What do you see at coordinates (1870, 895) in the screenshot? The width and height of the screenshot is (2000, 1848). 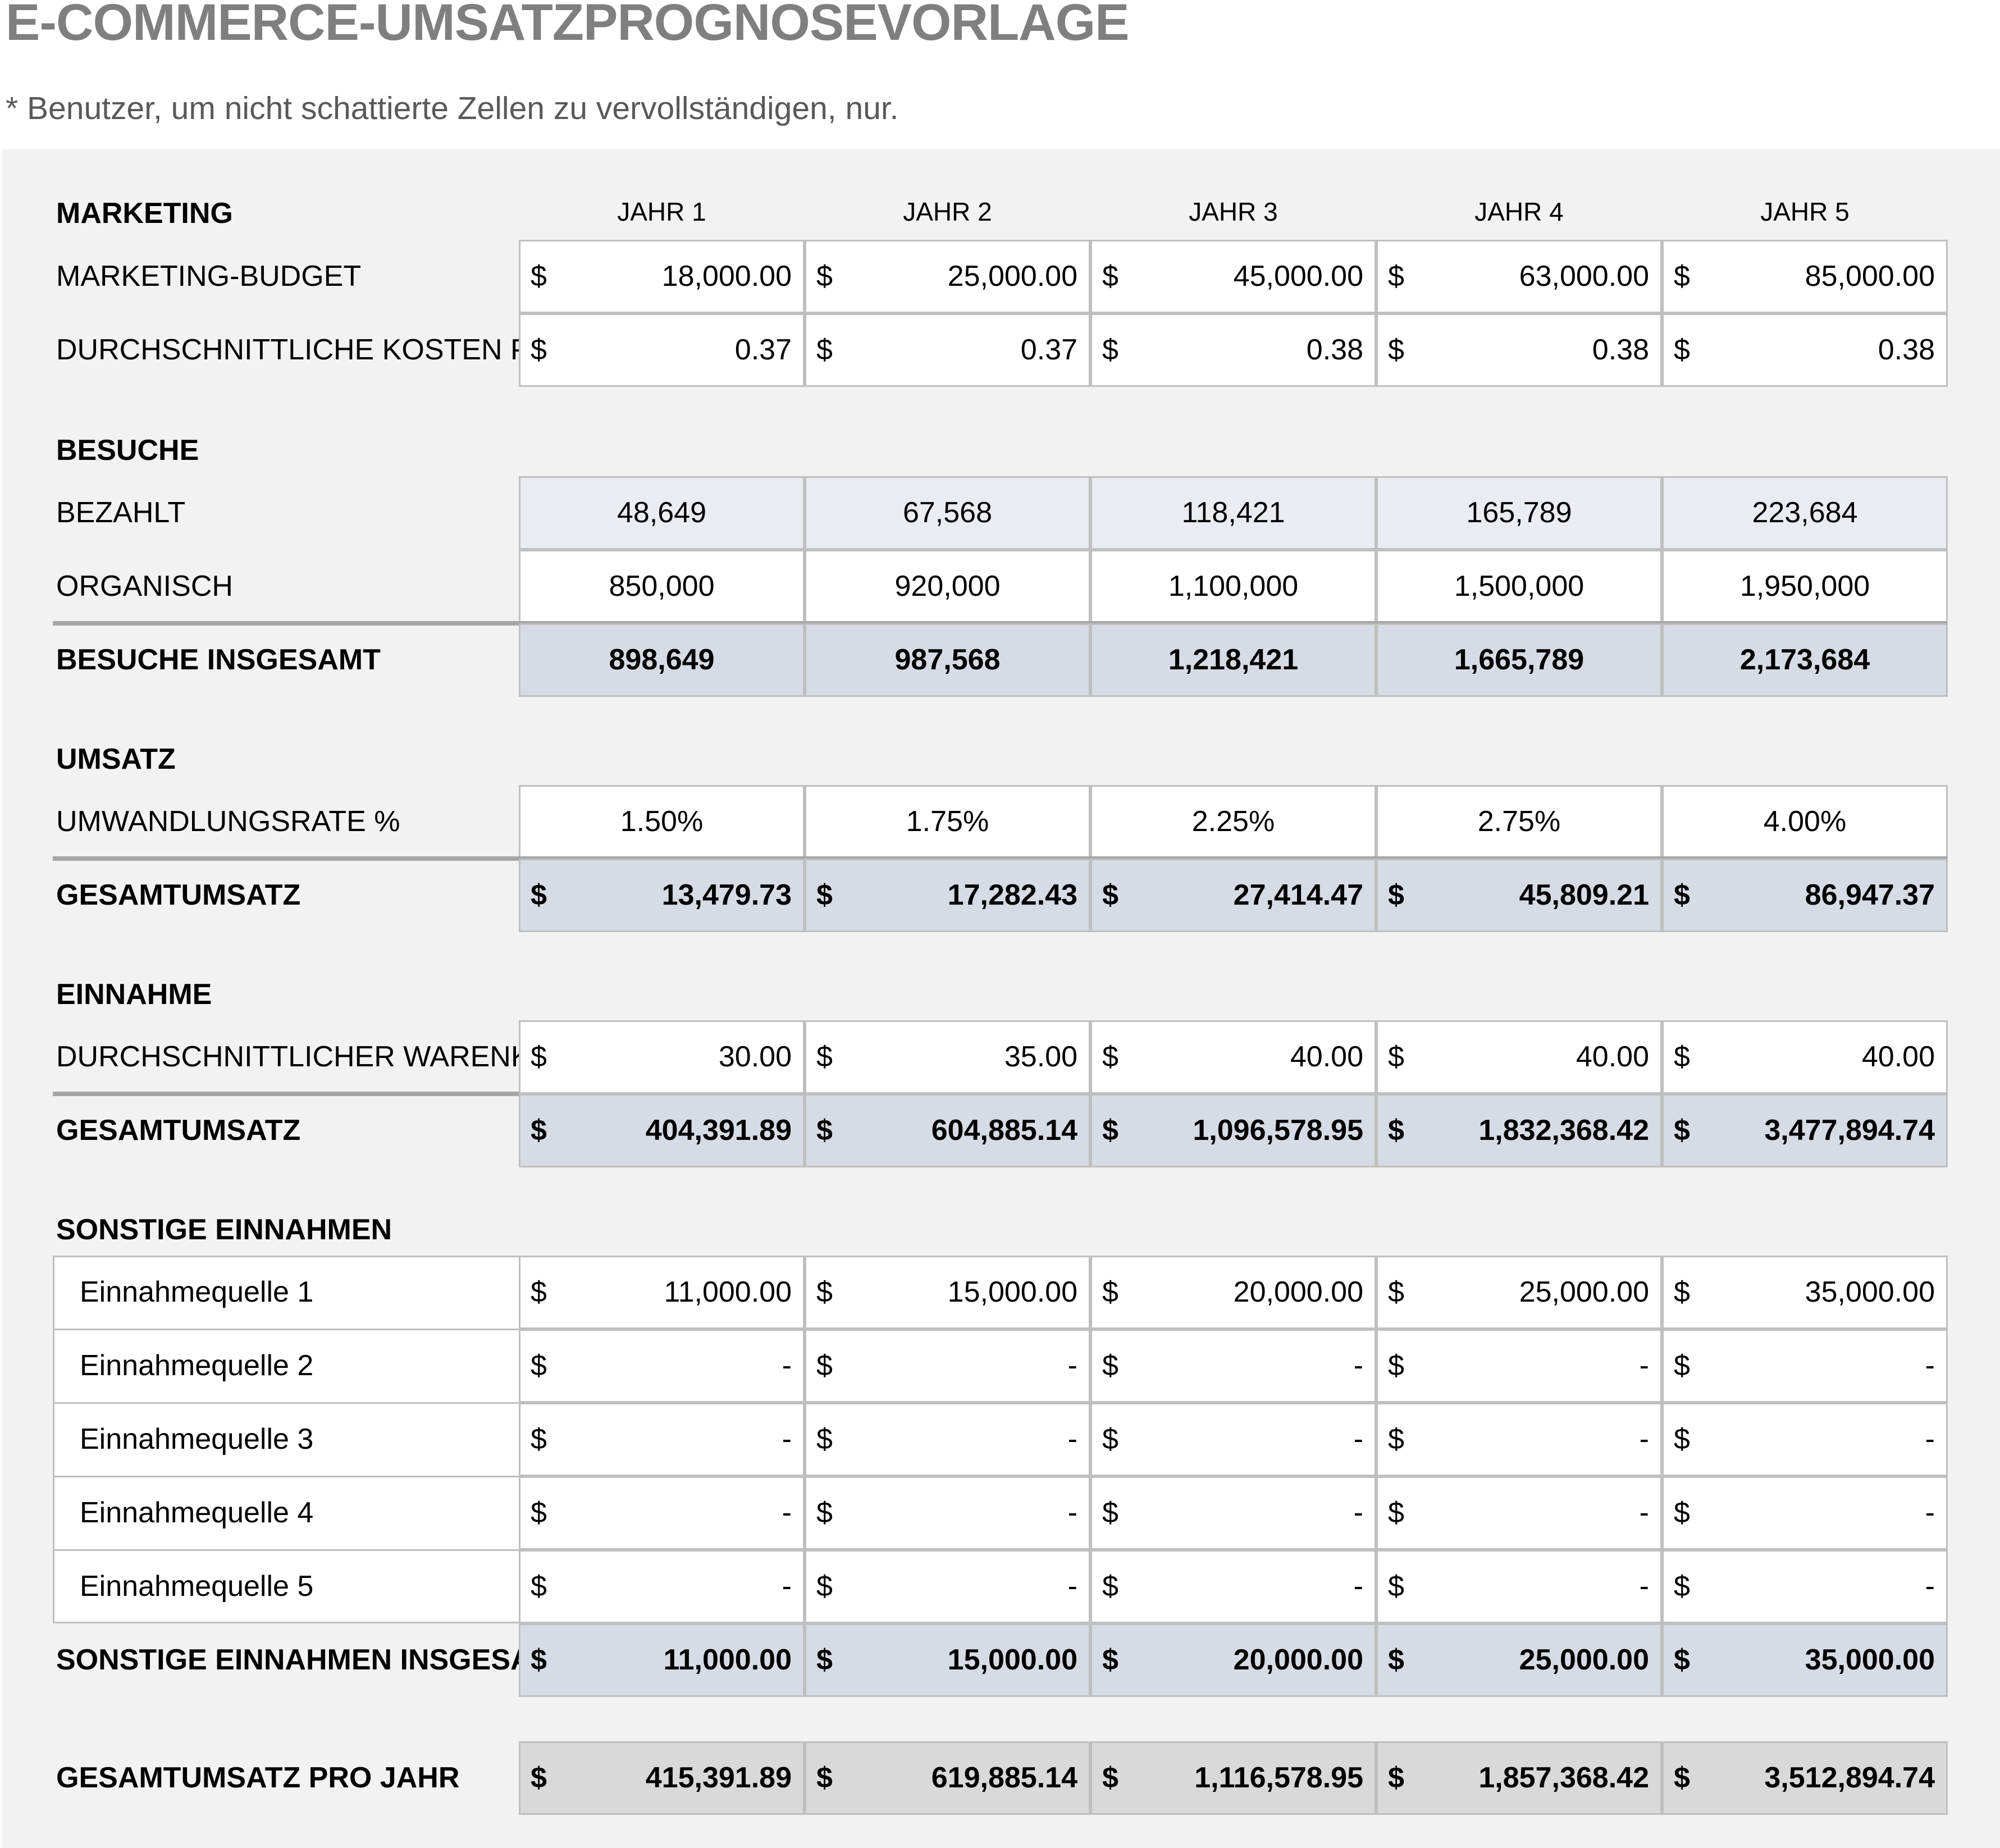 I see `cell-value: 86,947.37` at bounding box center [1870, 895].